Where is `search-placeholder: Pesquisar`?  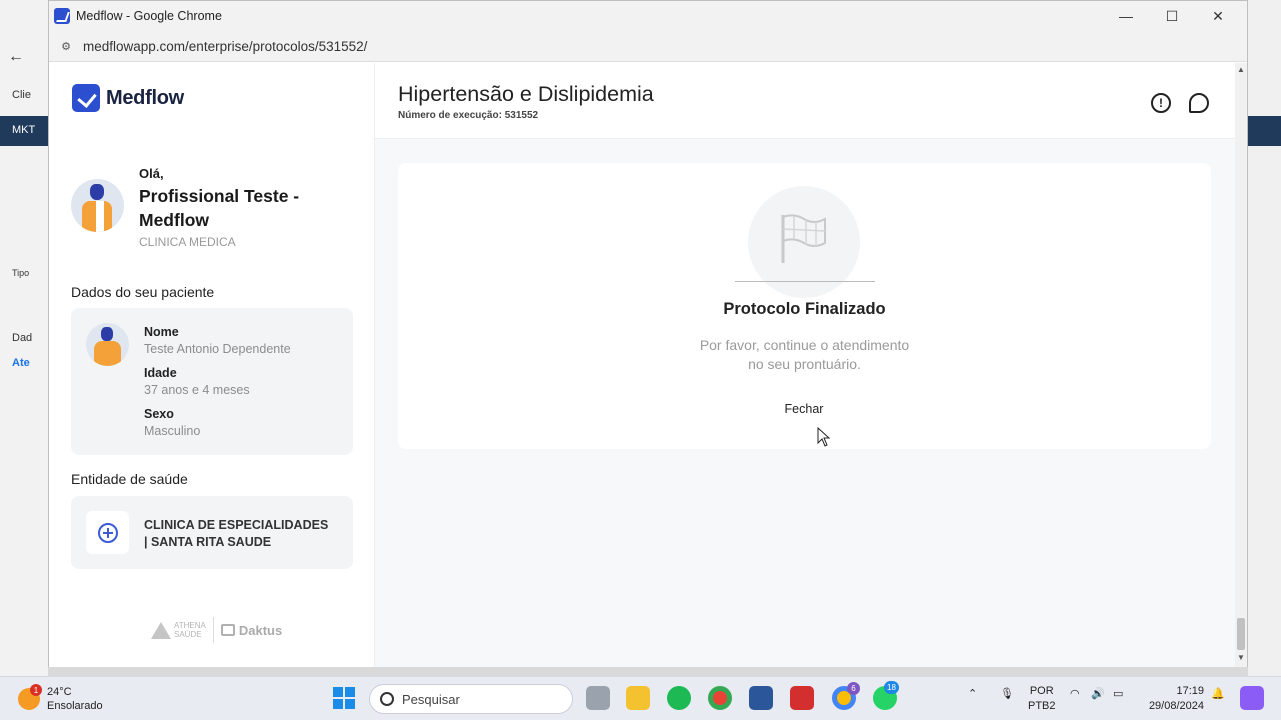
search-placeholder: Pesquisar is located at coordinates (431, 699).